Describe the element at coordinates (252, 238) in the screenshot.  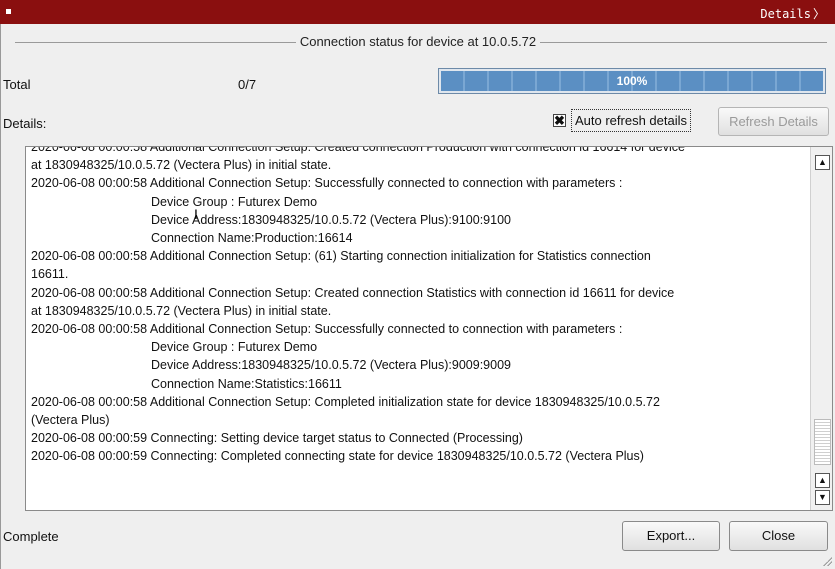
I see `log-line: Connection Name:Production:16614` at that location.